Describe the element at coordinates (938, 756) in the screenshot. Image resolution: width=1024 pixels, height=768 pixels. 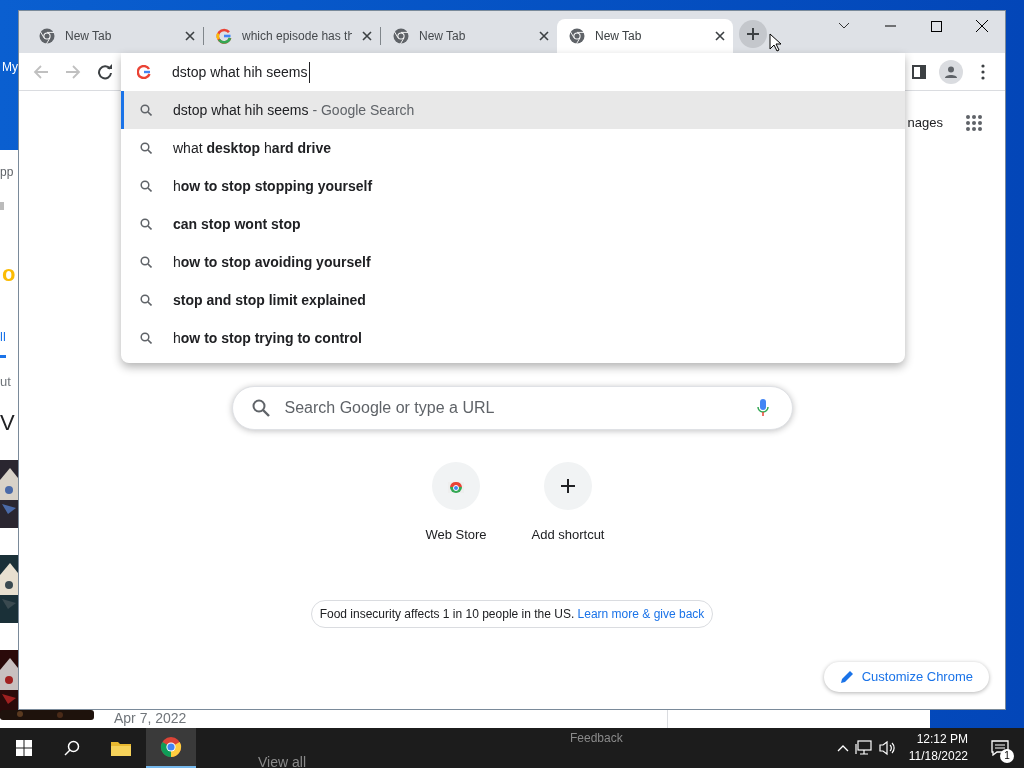
I see `clock-date: 11/18/2022` at that location.